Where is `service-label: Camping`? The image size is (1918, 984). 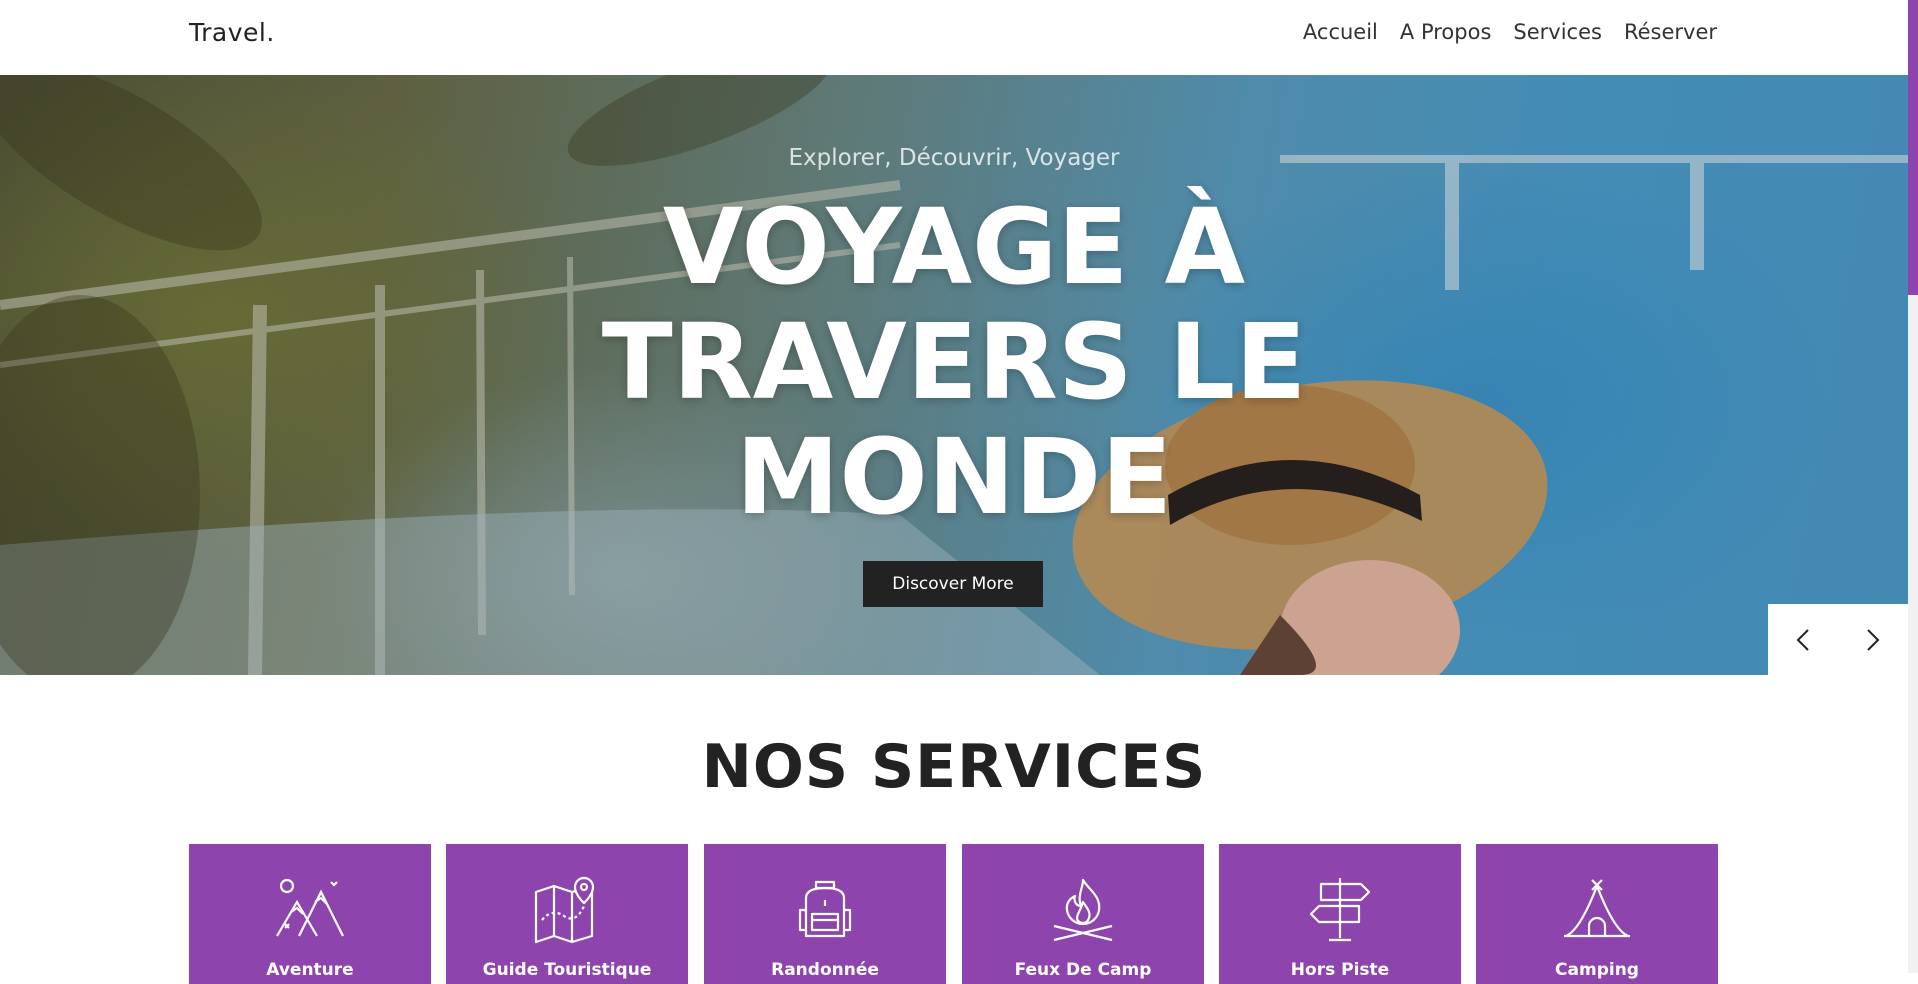 service-label: Camping is located at coordinates (1597, 970).